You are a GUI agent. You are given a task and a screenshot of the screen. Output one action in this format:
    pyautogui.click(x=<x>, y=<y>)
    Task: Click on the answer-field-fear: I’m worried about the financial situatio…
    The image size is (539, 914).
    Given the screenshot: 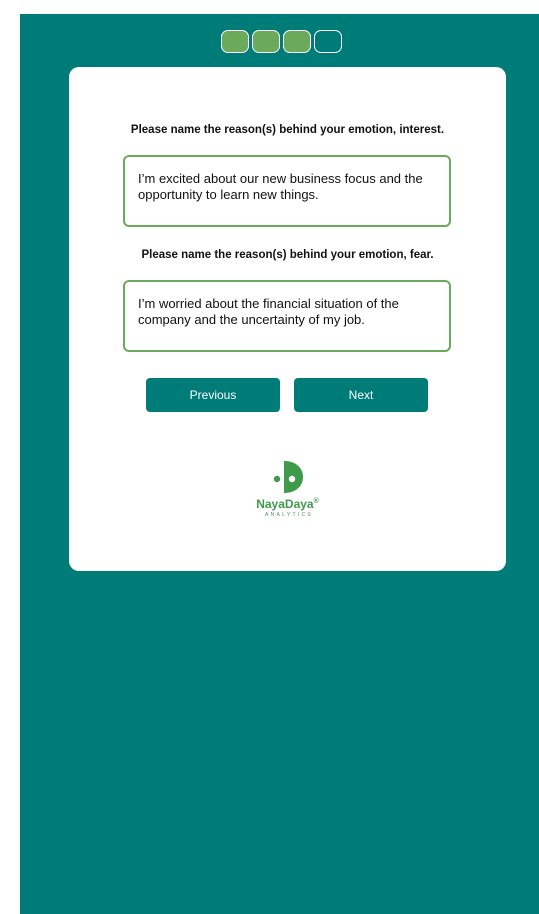 What is the action you would take?
    pyautogui.click(x=287, y=316)
    